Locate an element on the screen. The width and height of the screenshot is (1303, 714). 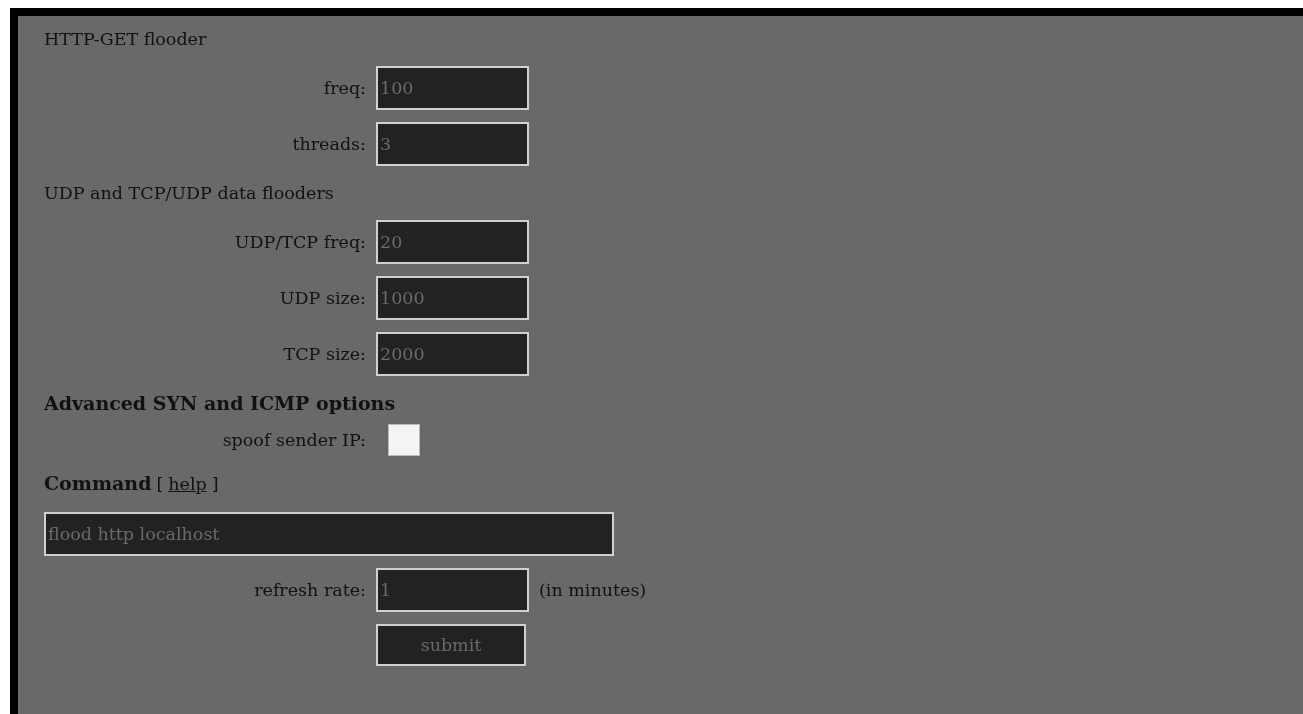
checkbox-label: spoof sender IP: is located at coordinates (293, 440).